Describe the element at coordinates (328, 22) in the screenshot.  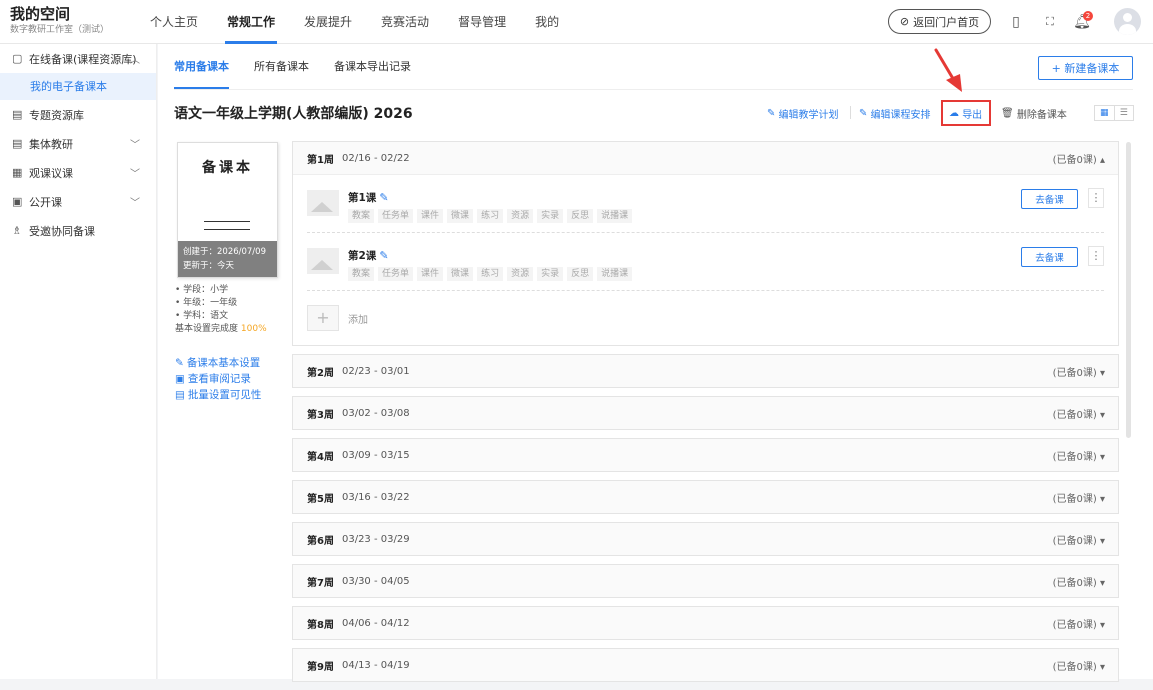
I see `nav-item-development: 发展提升` at that location.